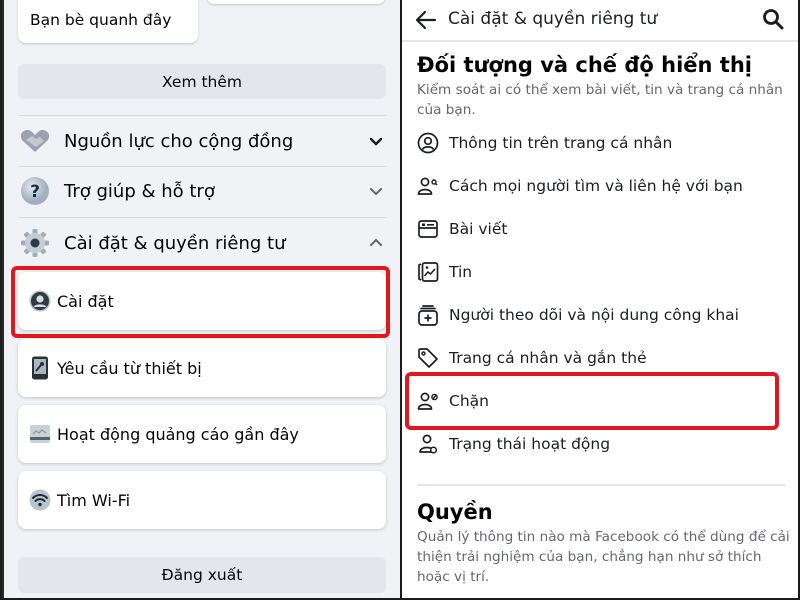 This screenshot has height=600, width=800. What do you see at coordinates (426, 20) in the screenshot?
I see `arrow-left-icon` at bounding box center [426, 20].